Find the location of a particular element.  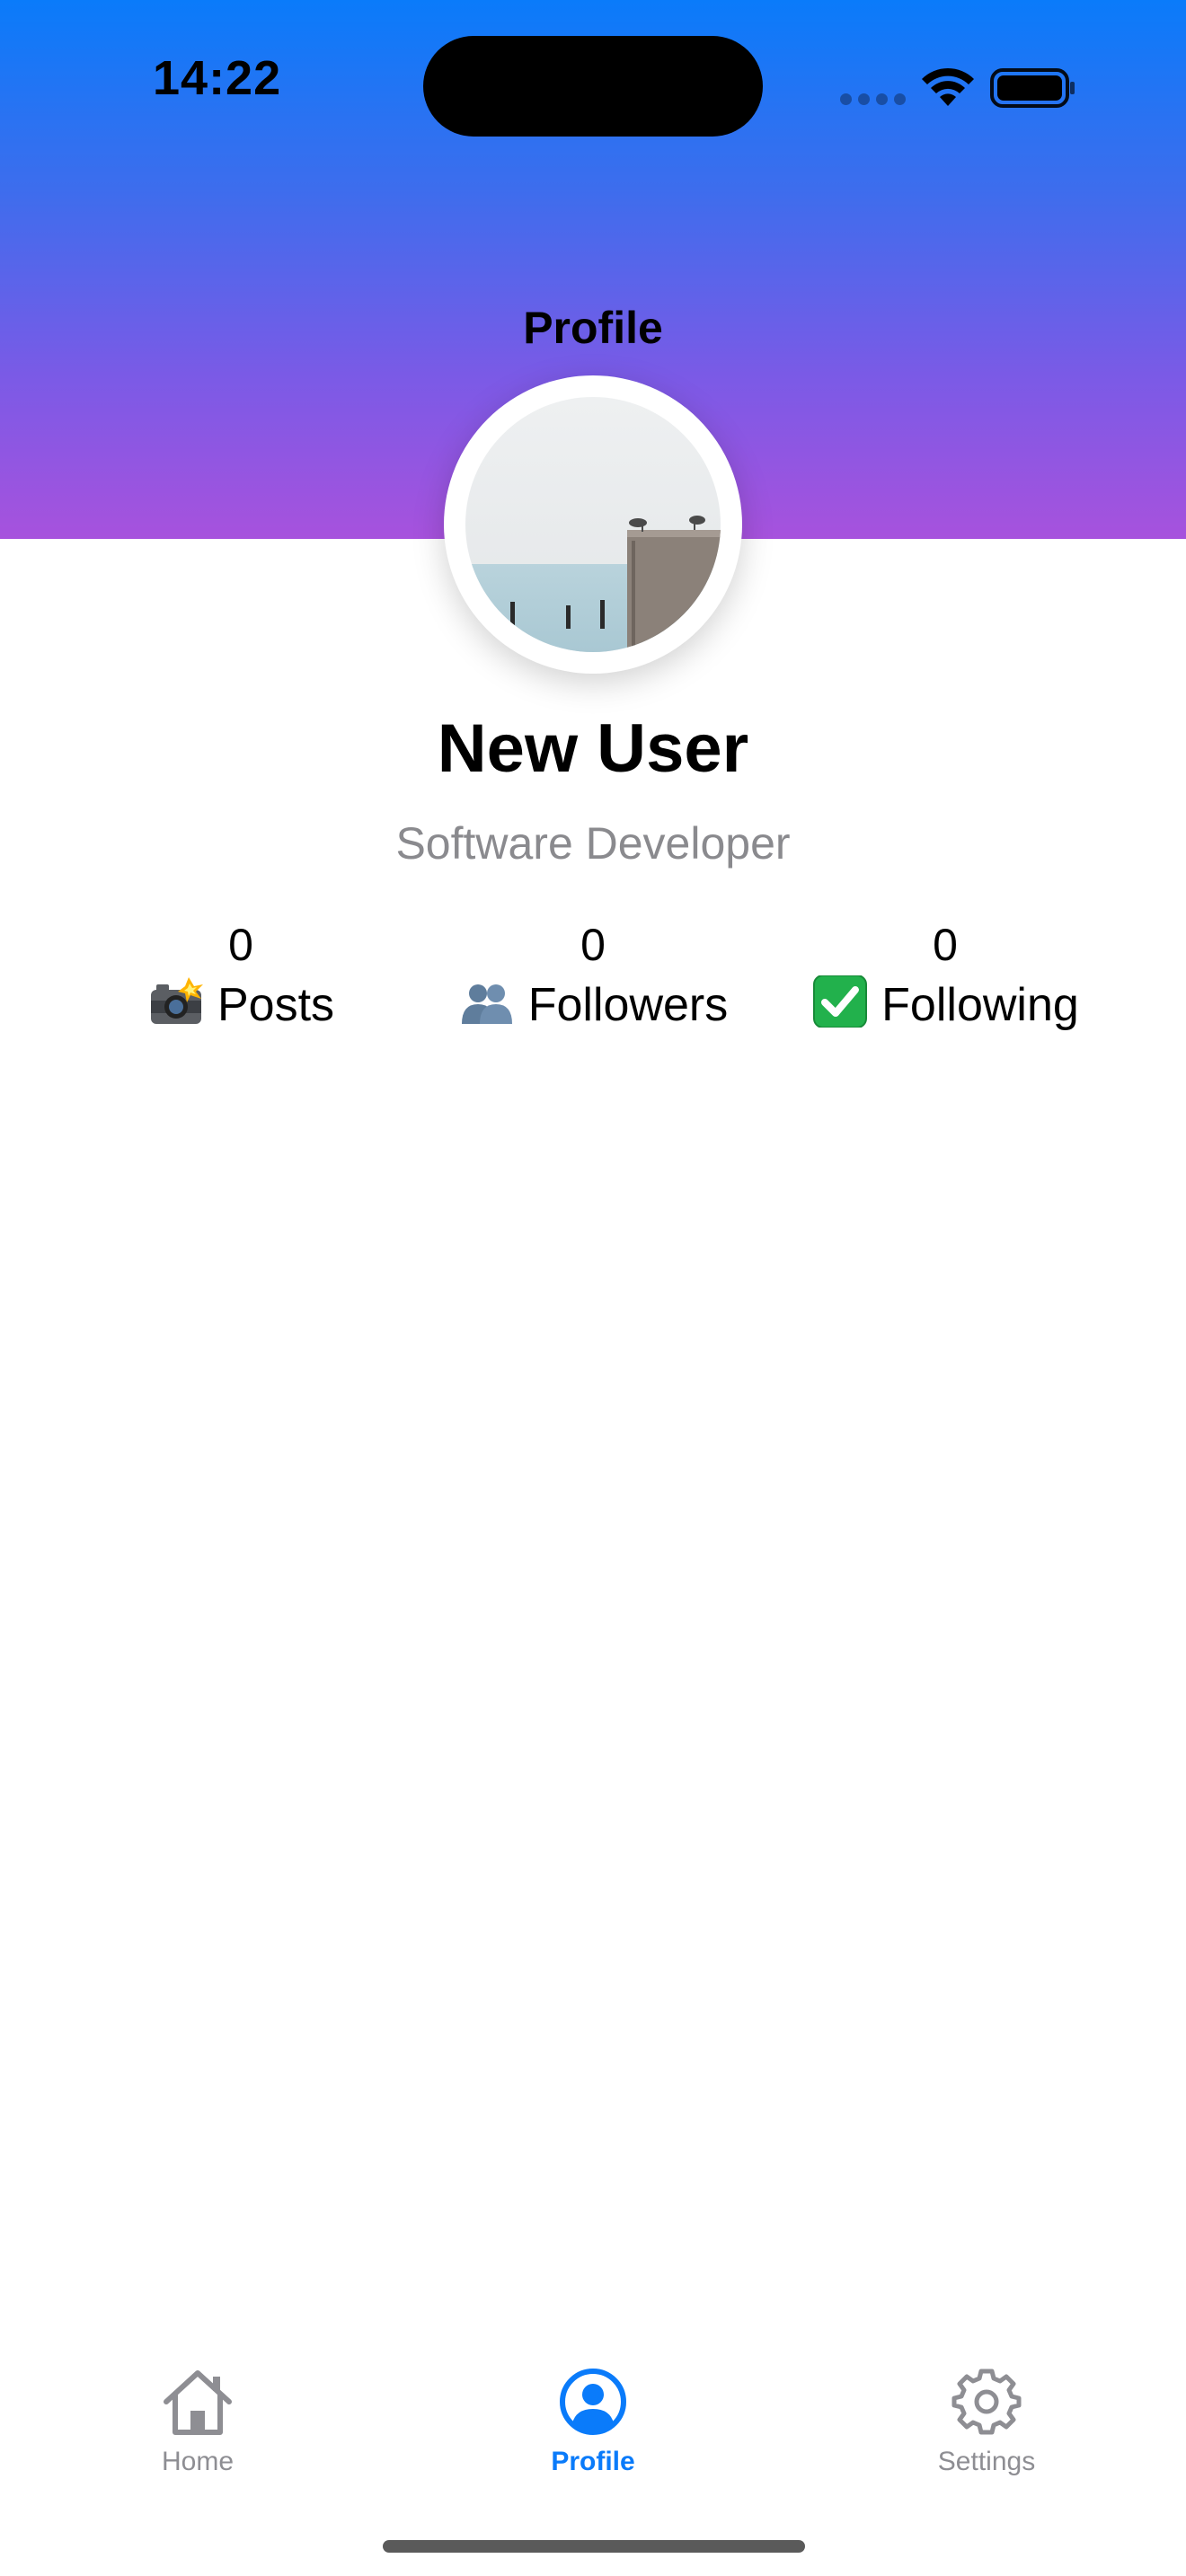

tab-settings: Settings is located at coordinates (986, 2420).